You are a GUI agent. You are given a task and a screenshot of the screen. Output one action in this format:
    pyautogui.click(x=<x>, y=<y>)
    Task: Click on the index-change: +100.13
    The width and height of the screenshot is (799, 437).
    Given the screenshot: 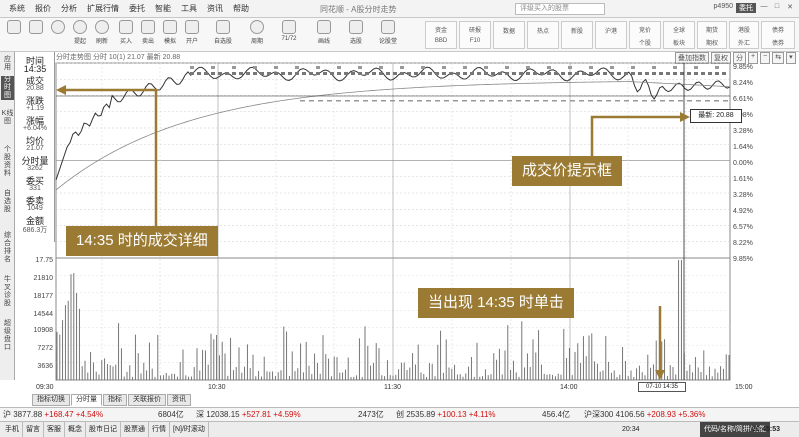 What is the action you would take?
    pyautogui.click(x=452, y=414)
    